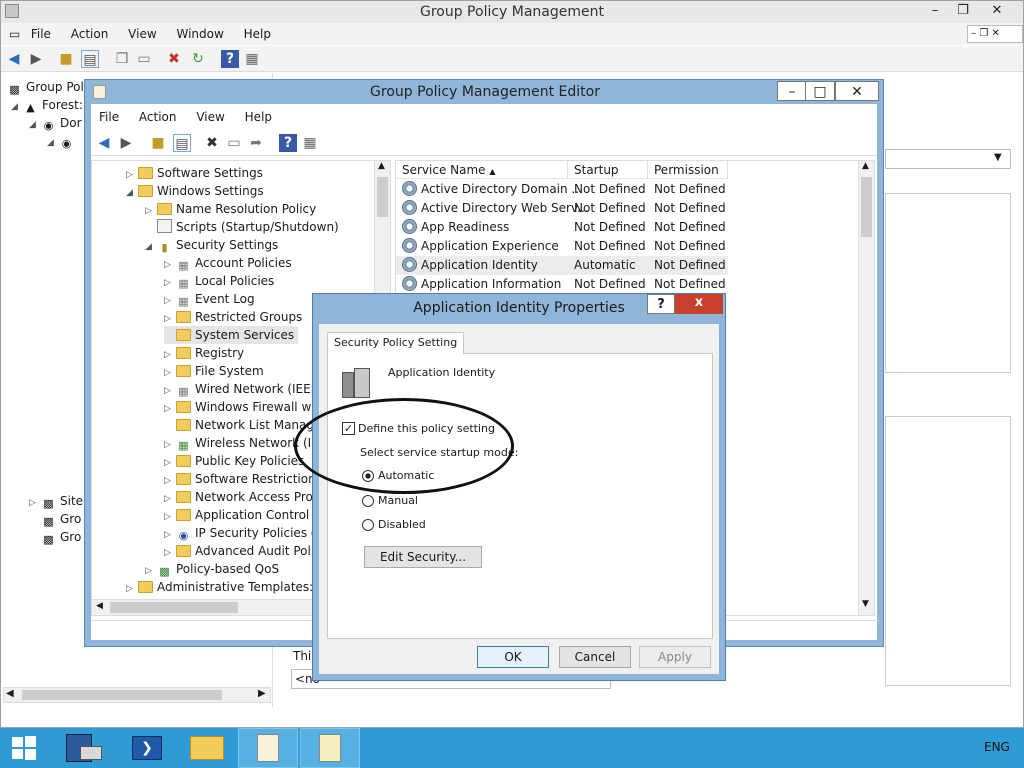  Describe the element at coordinates (24, 748) in the screenshot. I see `start-button` at that location.